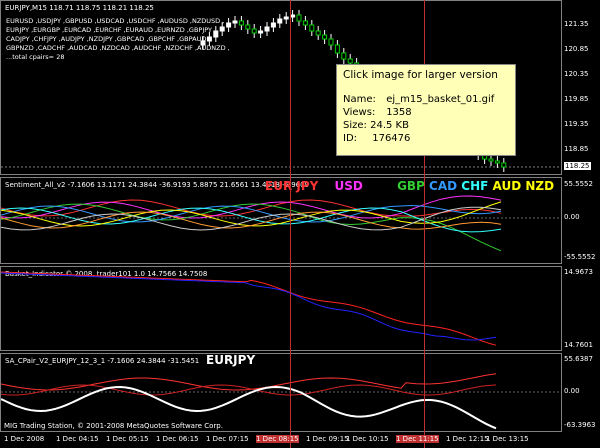 The image size is (600, 448). Describe the element at coordinates (426, 75) in the screenshot. I see `tooltip-header: Click image for larger version` at that location.